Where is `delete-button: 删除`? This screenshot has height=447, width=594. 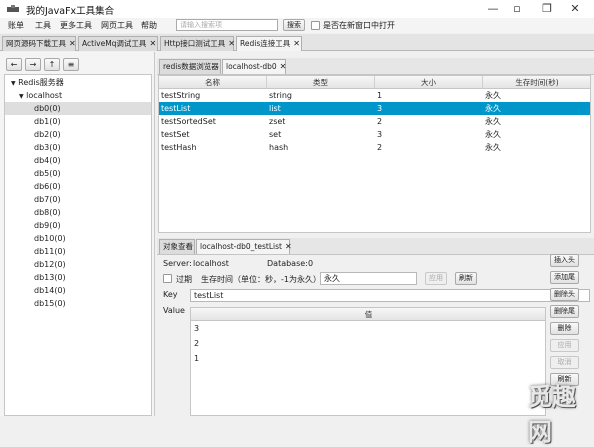 delete-button: 删除 is located at coordinates (564, 328).